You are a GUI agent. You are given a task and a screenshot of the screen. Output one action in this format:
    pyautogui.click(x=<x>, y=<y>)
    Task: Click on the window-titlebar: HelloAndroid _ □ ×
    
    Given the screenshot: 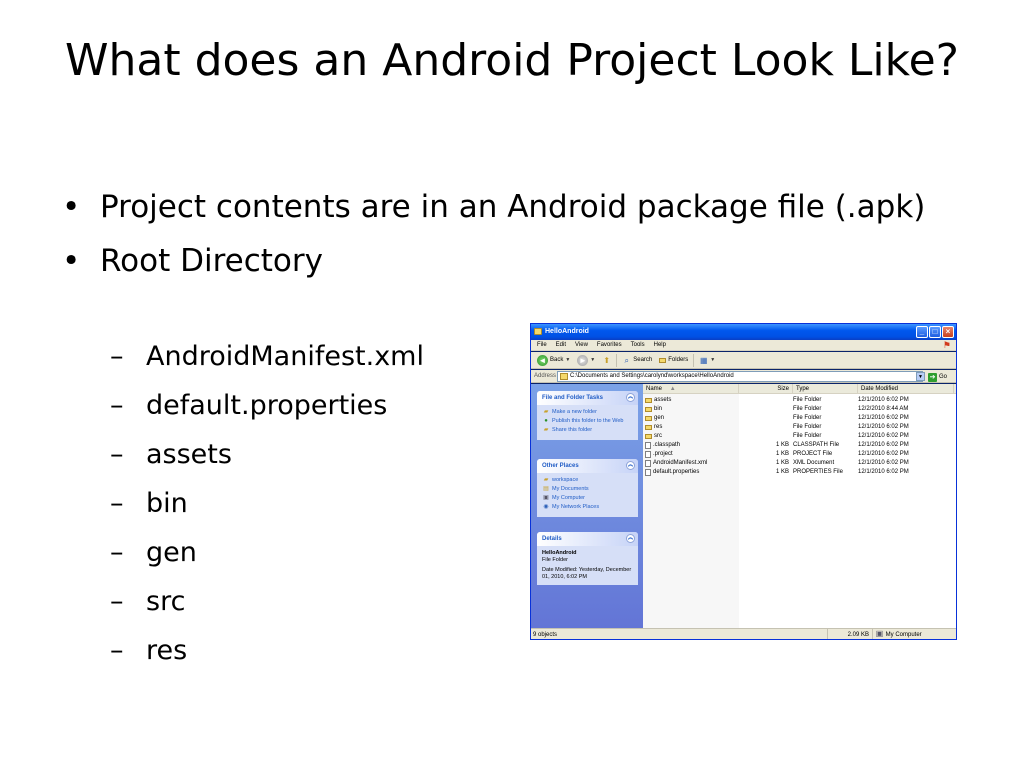 What is the action you would take?
    pyautogui.click(x=743, y=332)
    